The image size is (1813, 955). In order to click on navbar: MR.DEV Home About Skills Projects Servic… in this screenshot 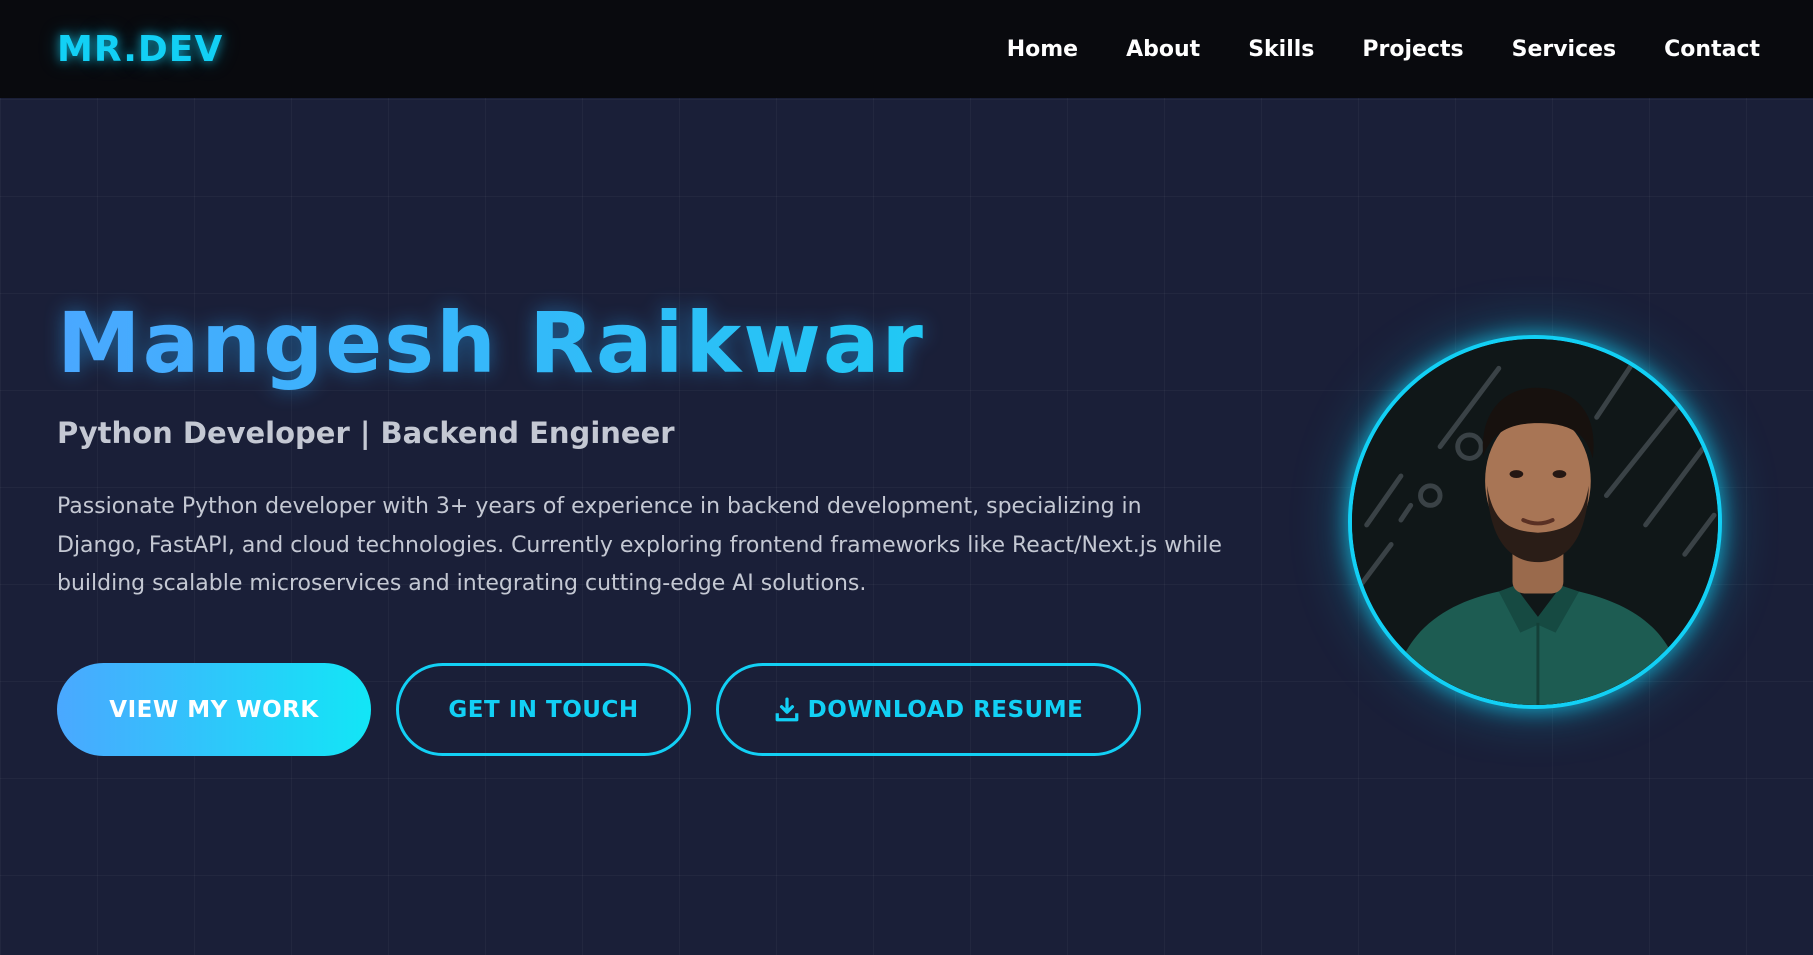, I will do `click(906, 49)`.